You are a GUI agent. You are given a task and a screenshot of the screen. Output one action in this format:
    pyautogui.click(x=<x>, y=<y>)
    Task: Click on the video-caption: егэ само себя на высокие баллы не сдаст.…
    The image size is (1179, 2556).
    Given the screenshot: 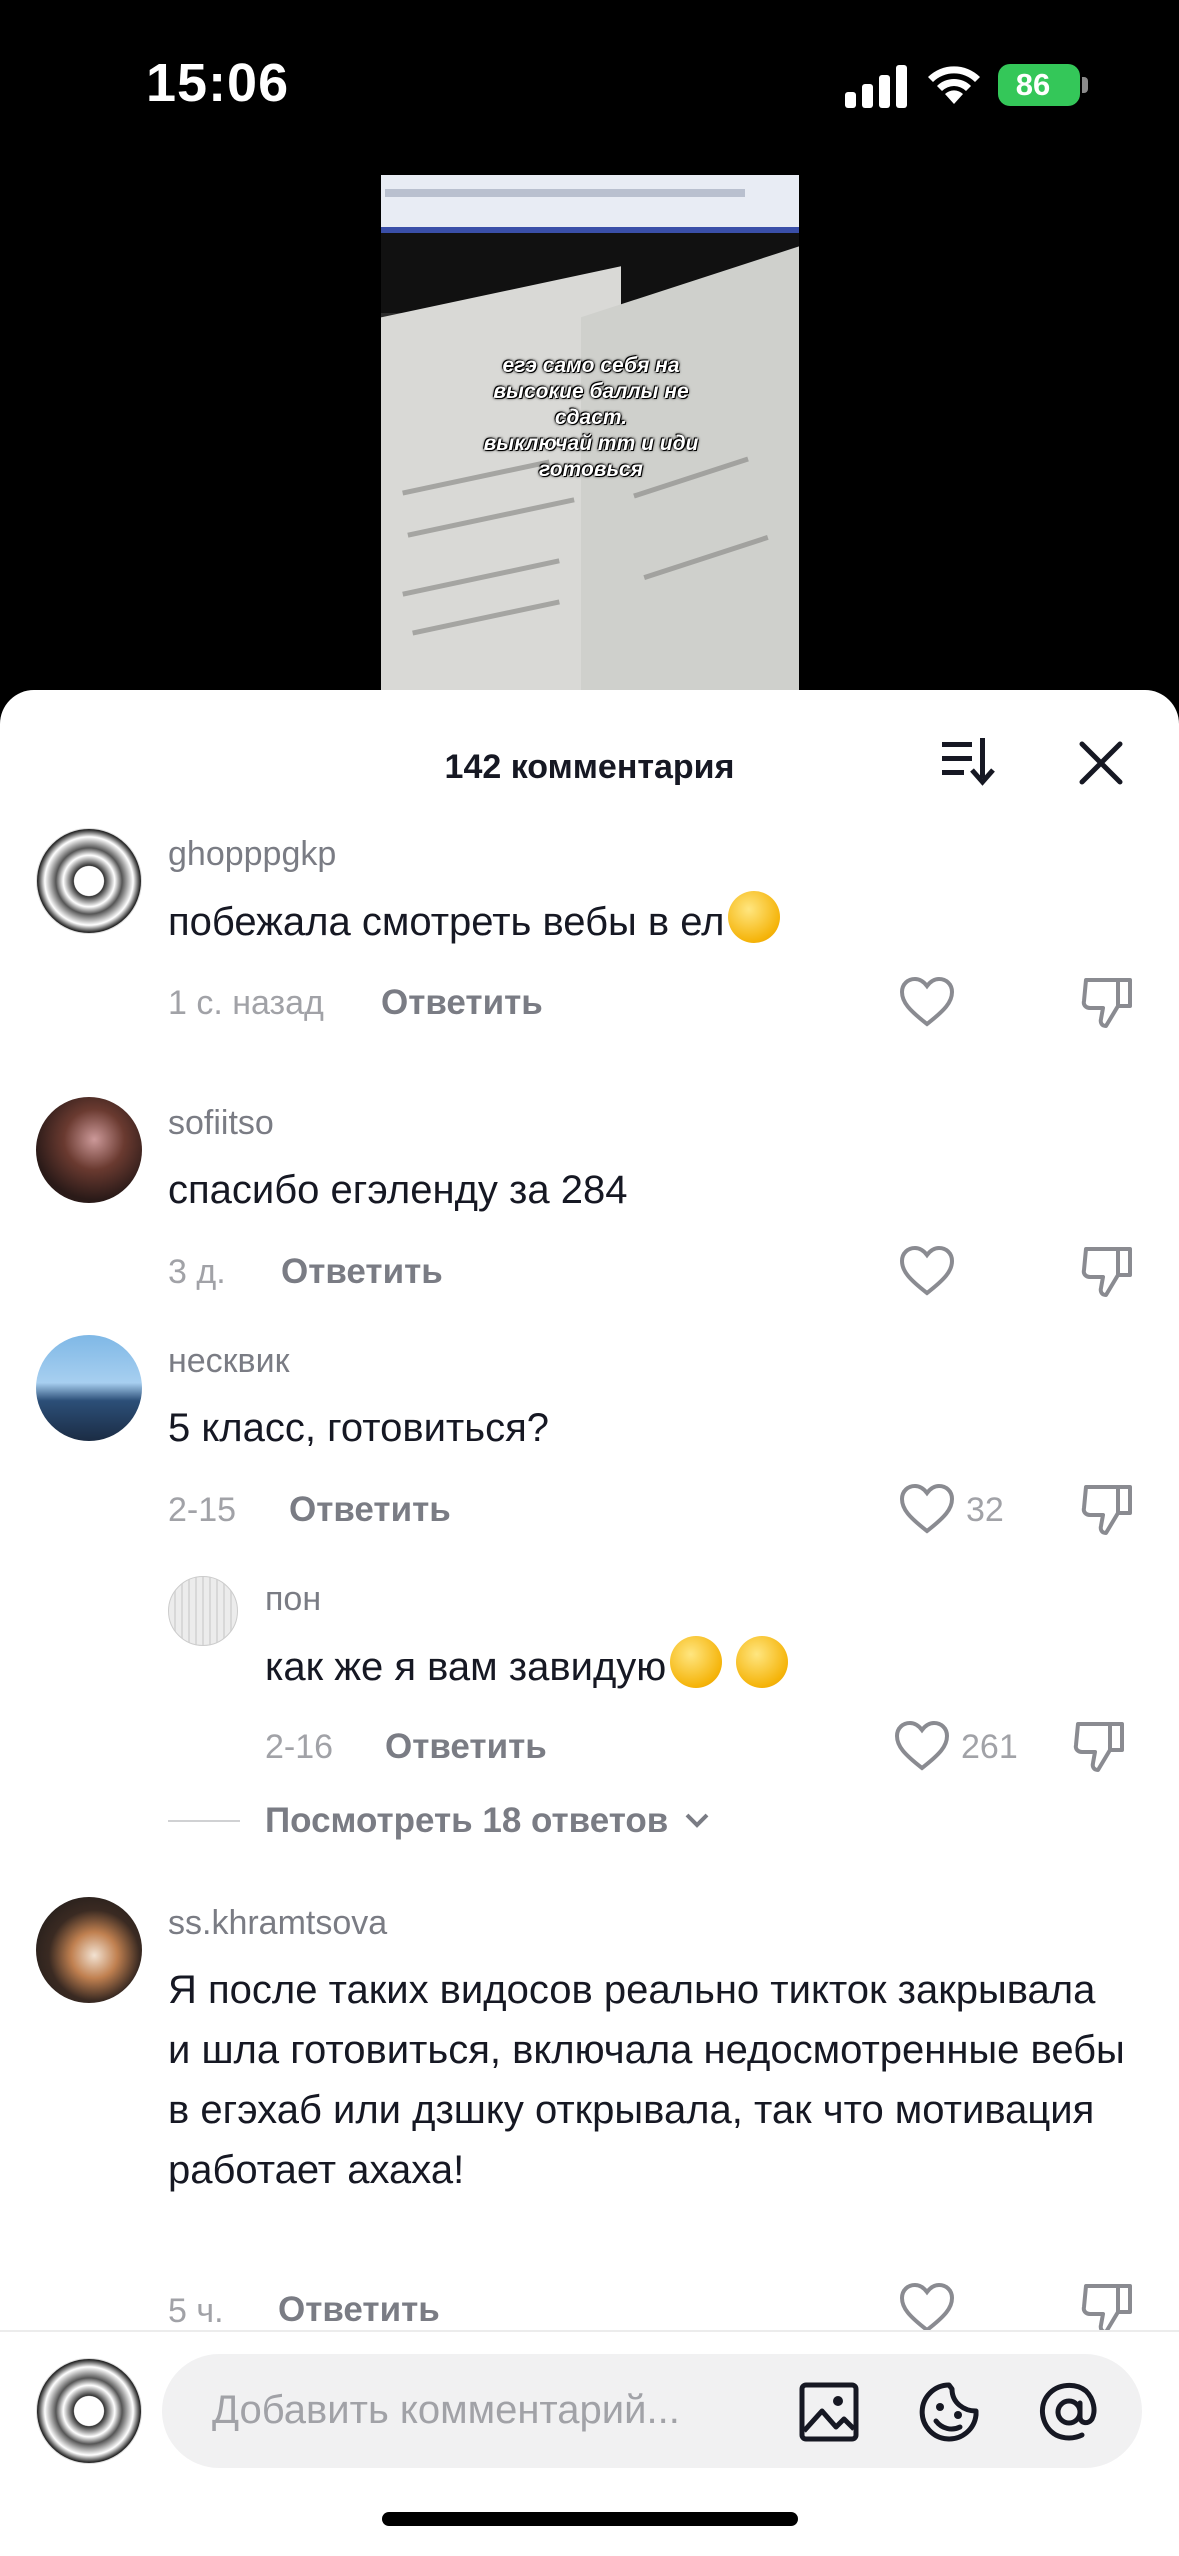 What is the action you would take?
    pyautogui.click(x=591, y=417)
    